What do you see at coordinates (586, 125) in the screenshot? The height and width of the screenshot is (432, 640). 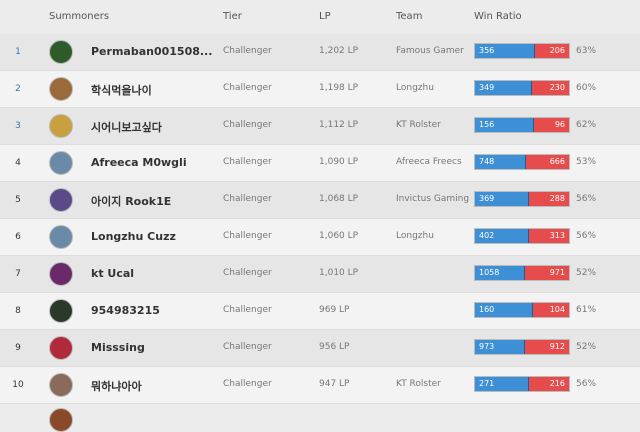 I see `win-ratio-percent: 62%` at bounding box center [586, 125].